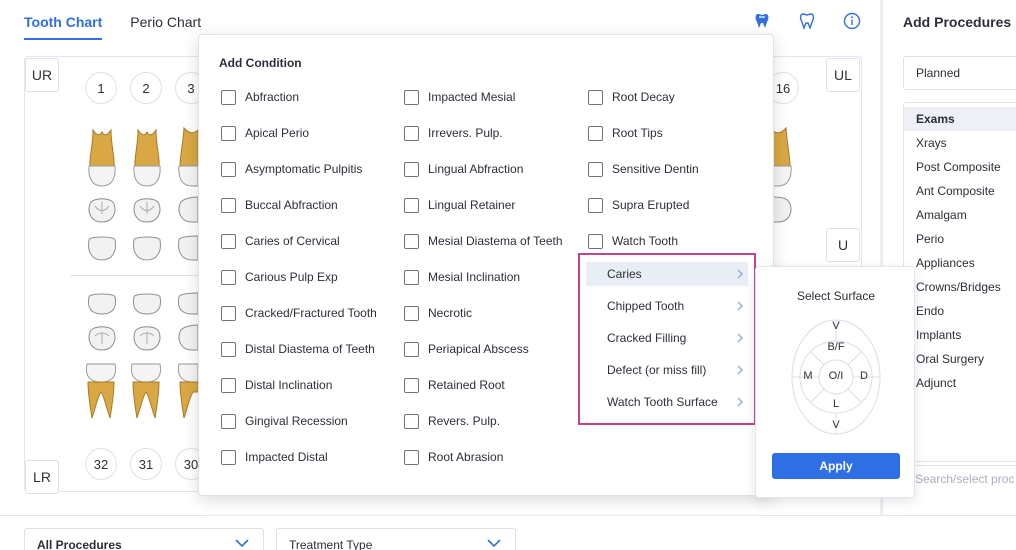  What do you see at coordinates (463, 169) in the screenshot?
I see `condition-option: Lingual Abfraction` at bounding box center [463, 169].